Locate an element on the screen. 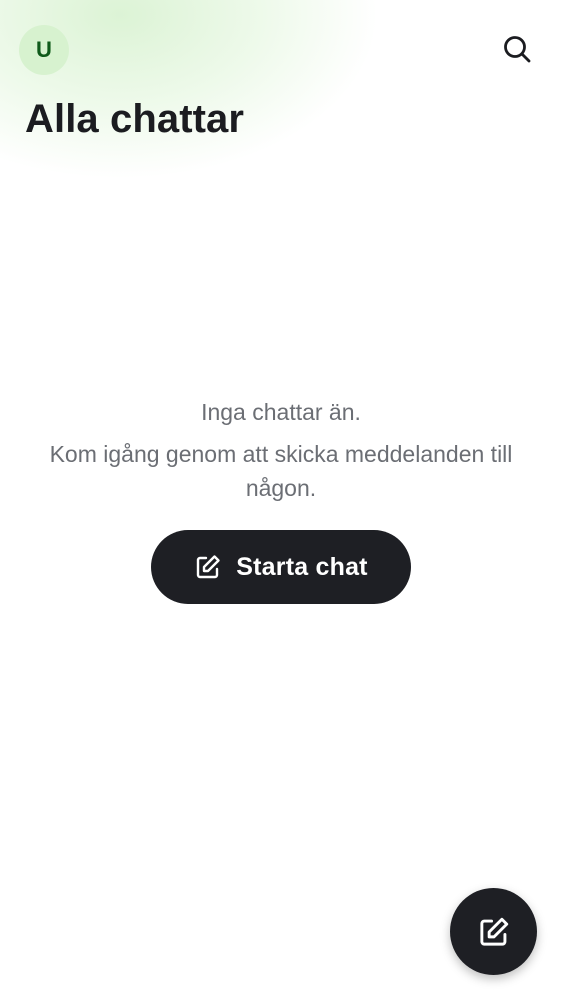 The height and width of the screenshot is (1000, 562). start-chat-label: Starta chat is located at coordinates (302, 566).